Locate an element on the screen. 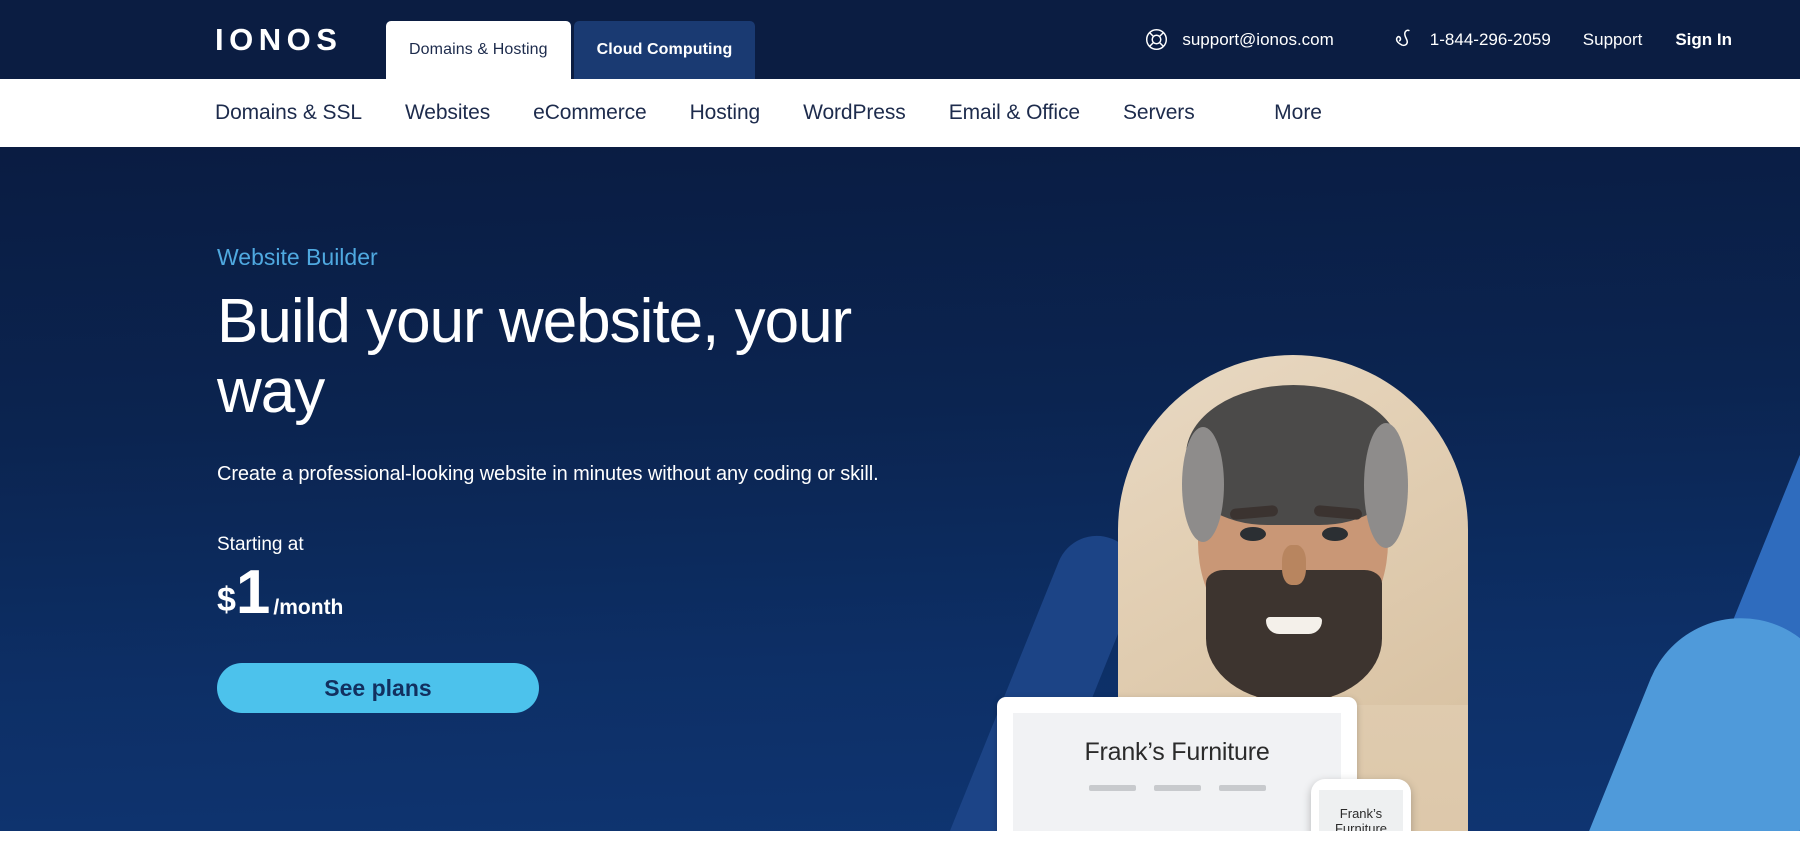 The width and height of the screenshot is (1800, 847). ionos-logo: IONOS is located at coordinates (278, 40).